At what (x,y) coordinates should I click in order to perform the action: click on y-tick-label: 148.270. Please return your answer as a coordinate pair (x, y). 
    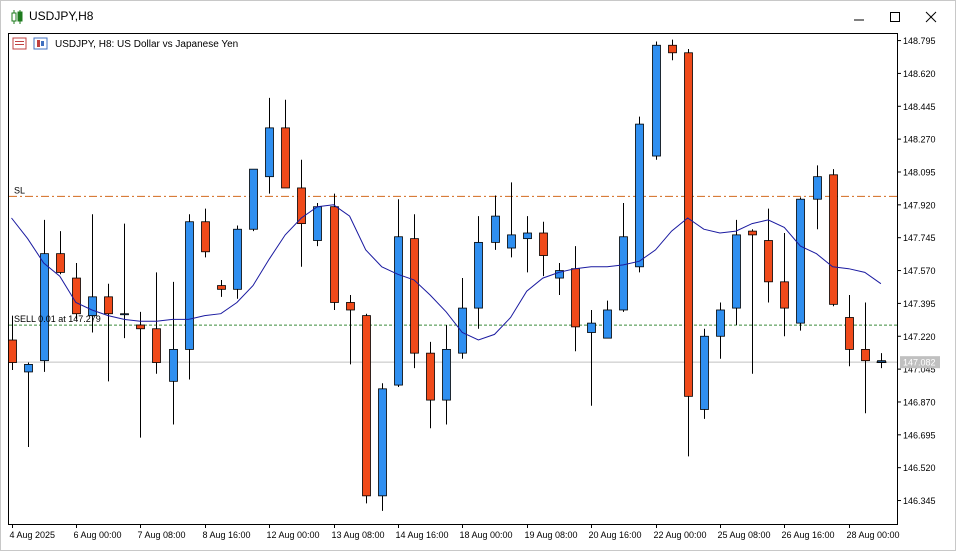
    Looking at the image, I should click on (919, 140).